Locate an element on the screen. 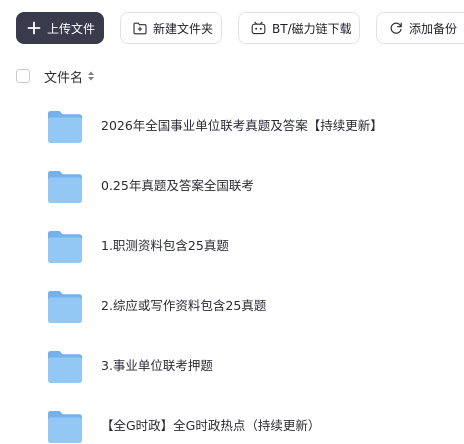  add-backup-button: 添加备份 is located at coordinates (420, 28).